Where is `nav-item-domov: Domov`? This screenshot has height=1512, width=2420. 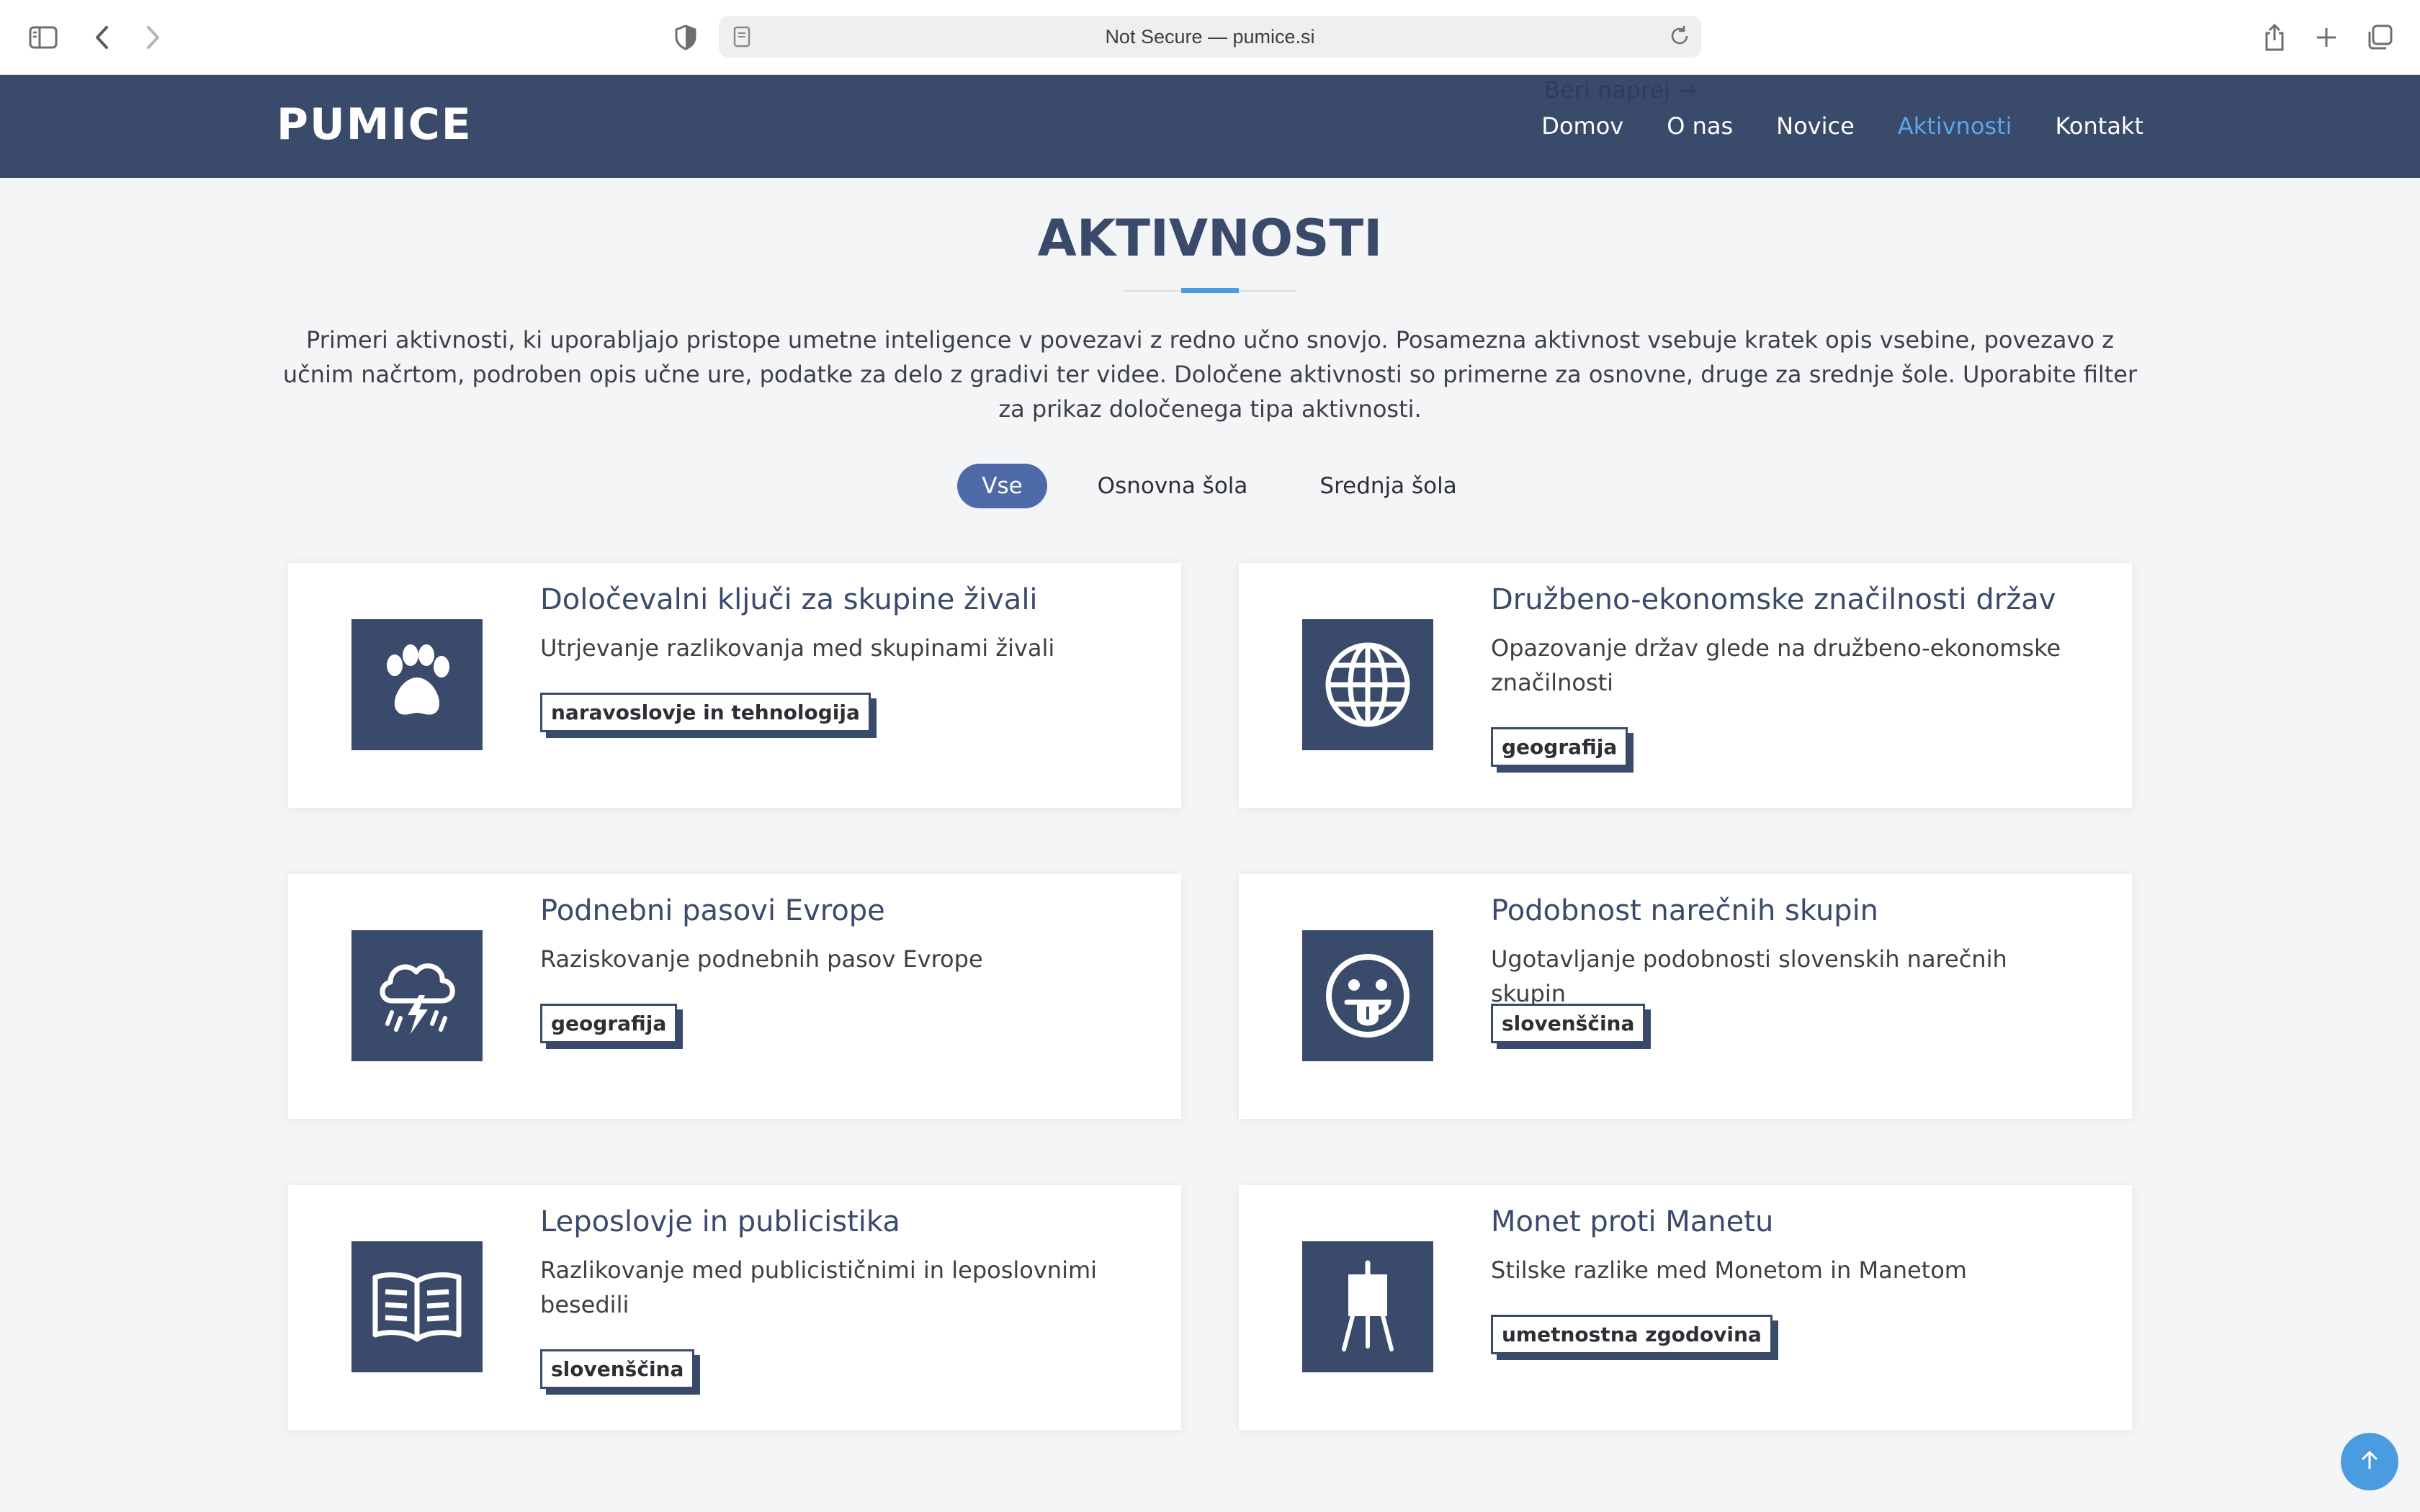 nav-item-domov: Domov is located at coordinates (1582, 126).